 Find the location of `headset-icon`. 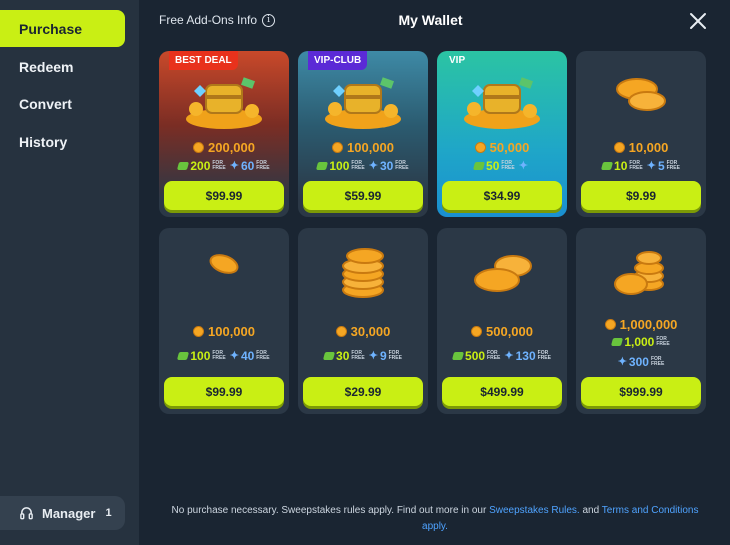

headset-icon is located at coordinates (26, 512).